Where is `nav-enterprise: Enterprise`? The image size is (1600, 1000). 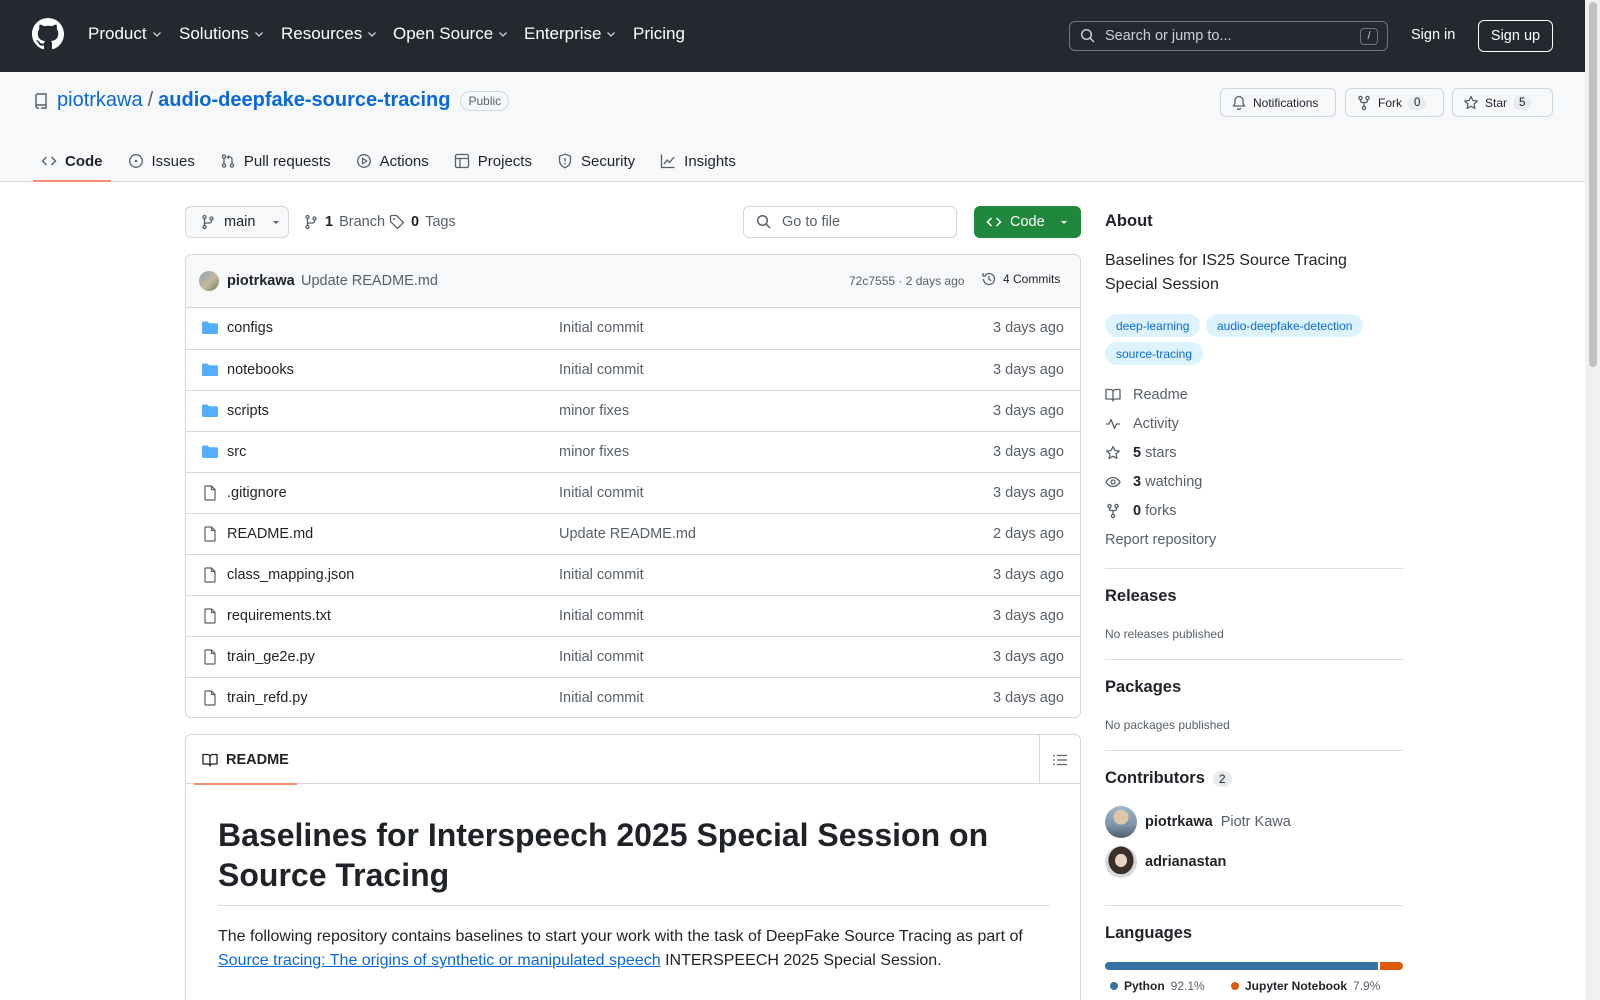
nav-enterprise: Enterprise is located at coordinates (570, 34).